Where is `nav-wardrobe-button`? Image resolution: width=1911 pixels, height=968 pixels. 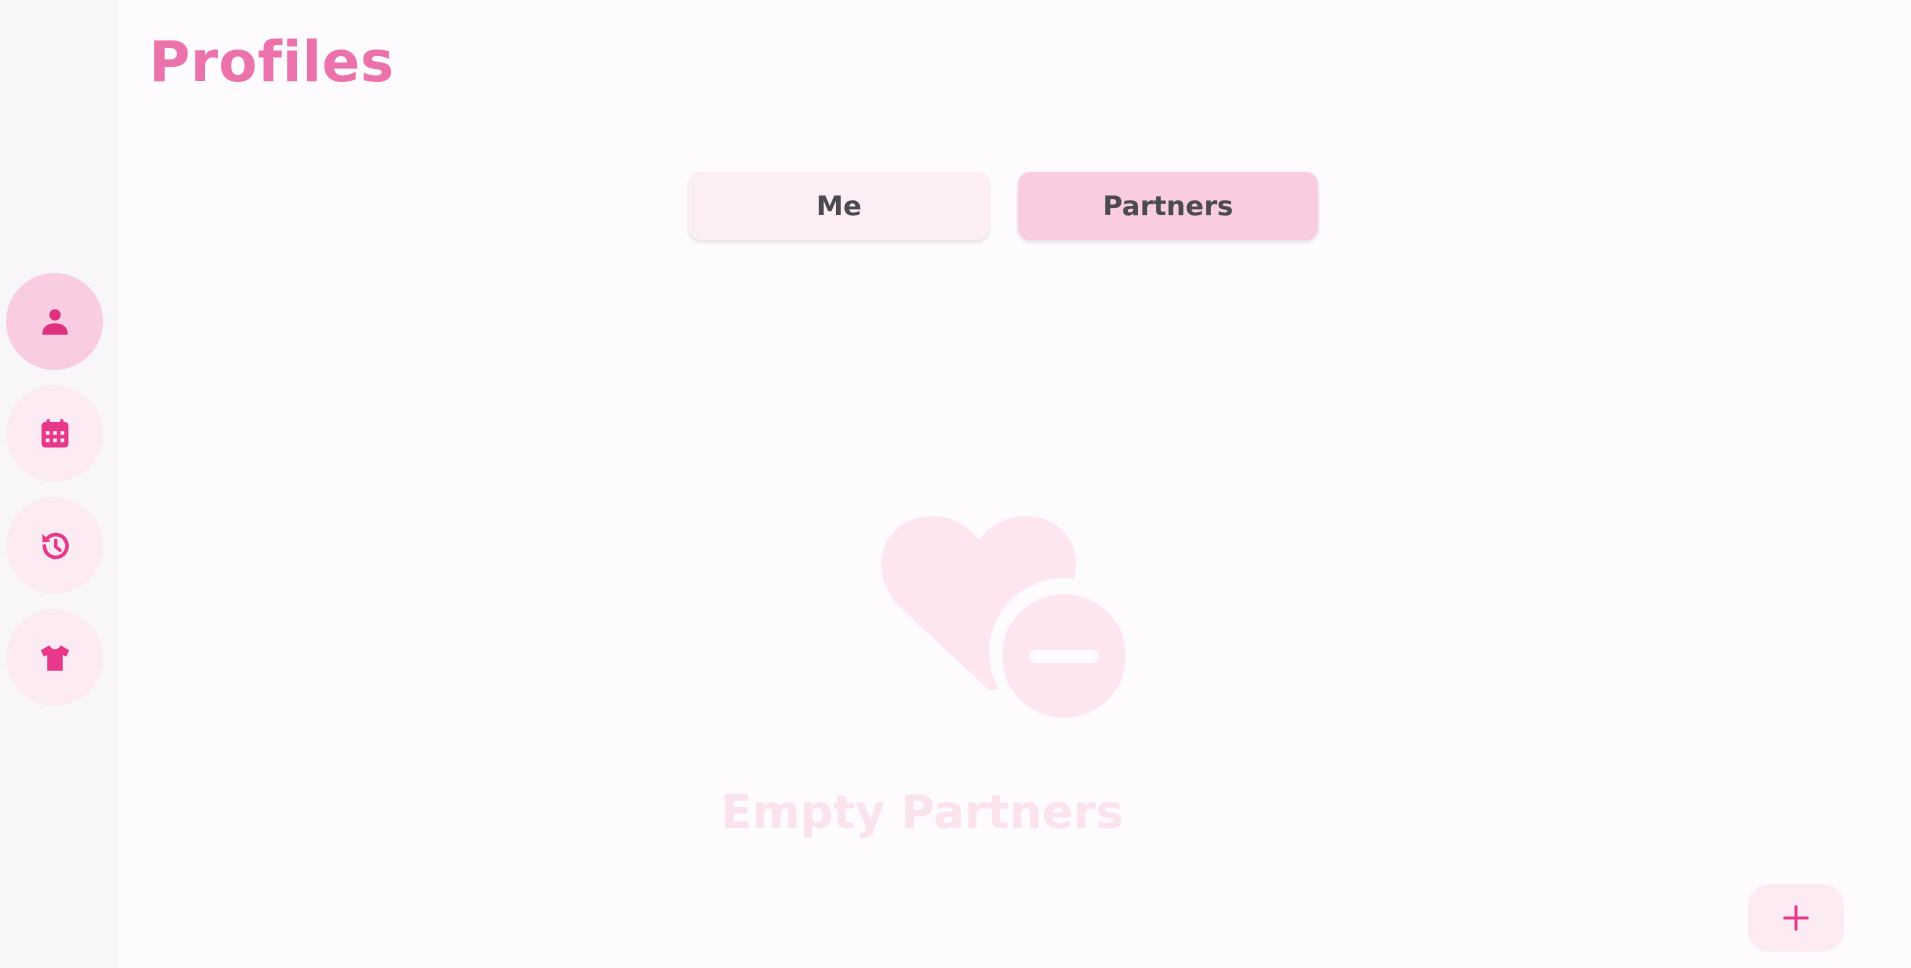
nav-wardrobe-button is located at coordinates (54, 657).